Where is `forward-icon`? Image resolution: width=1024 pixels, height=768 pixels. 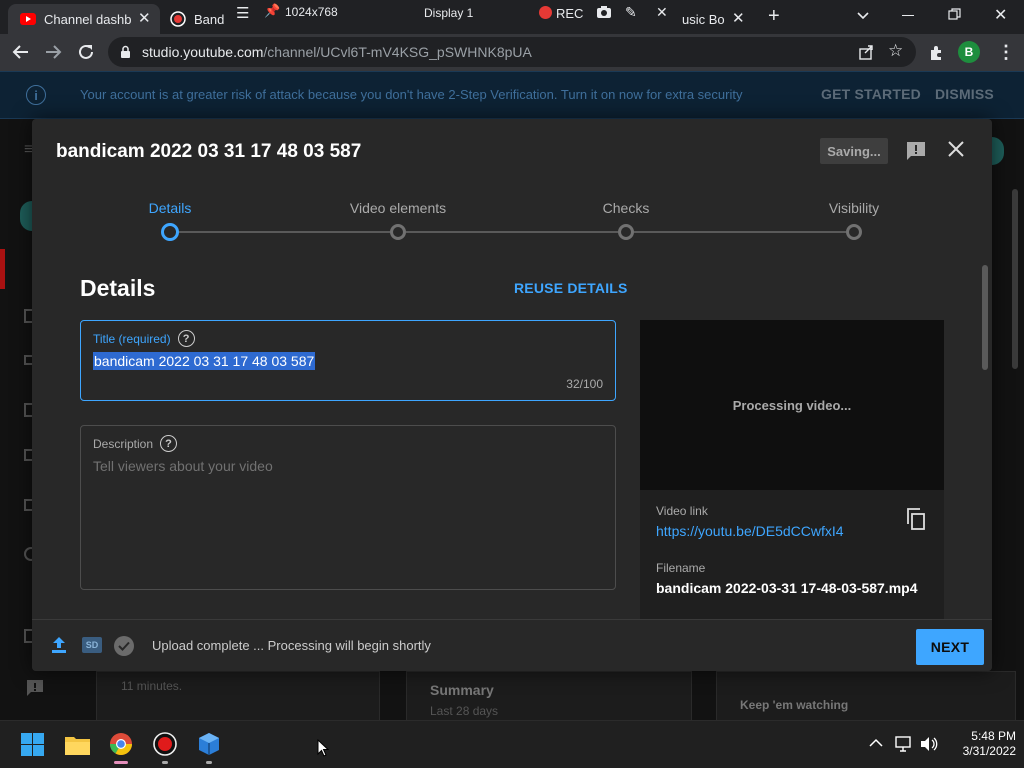
forward-icon is located at coordinates (53, 52).